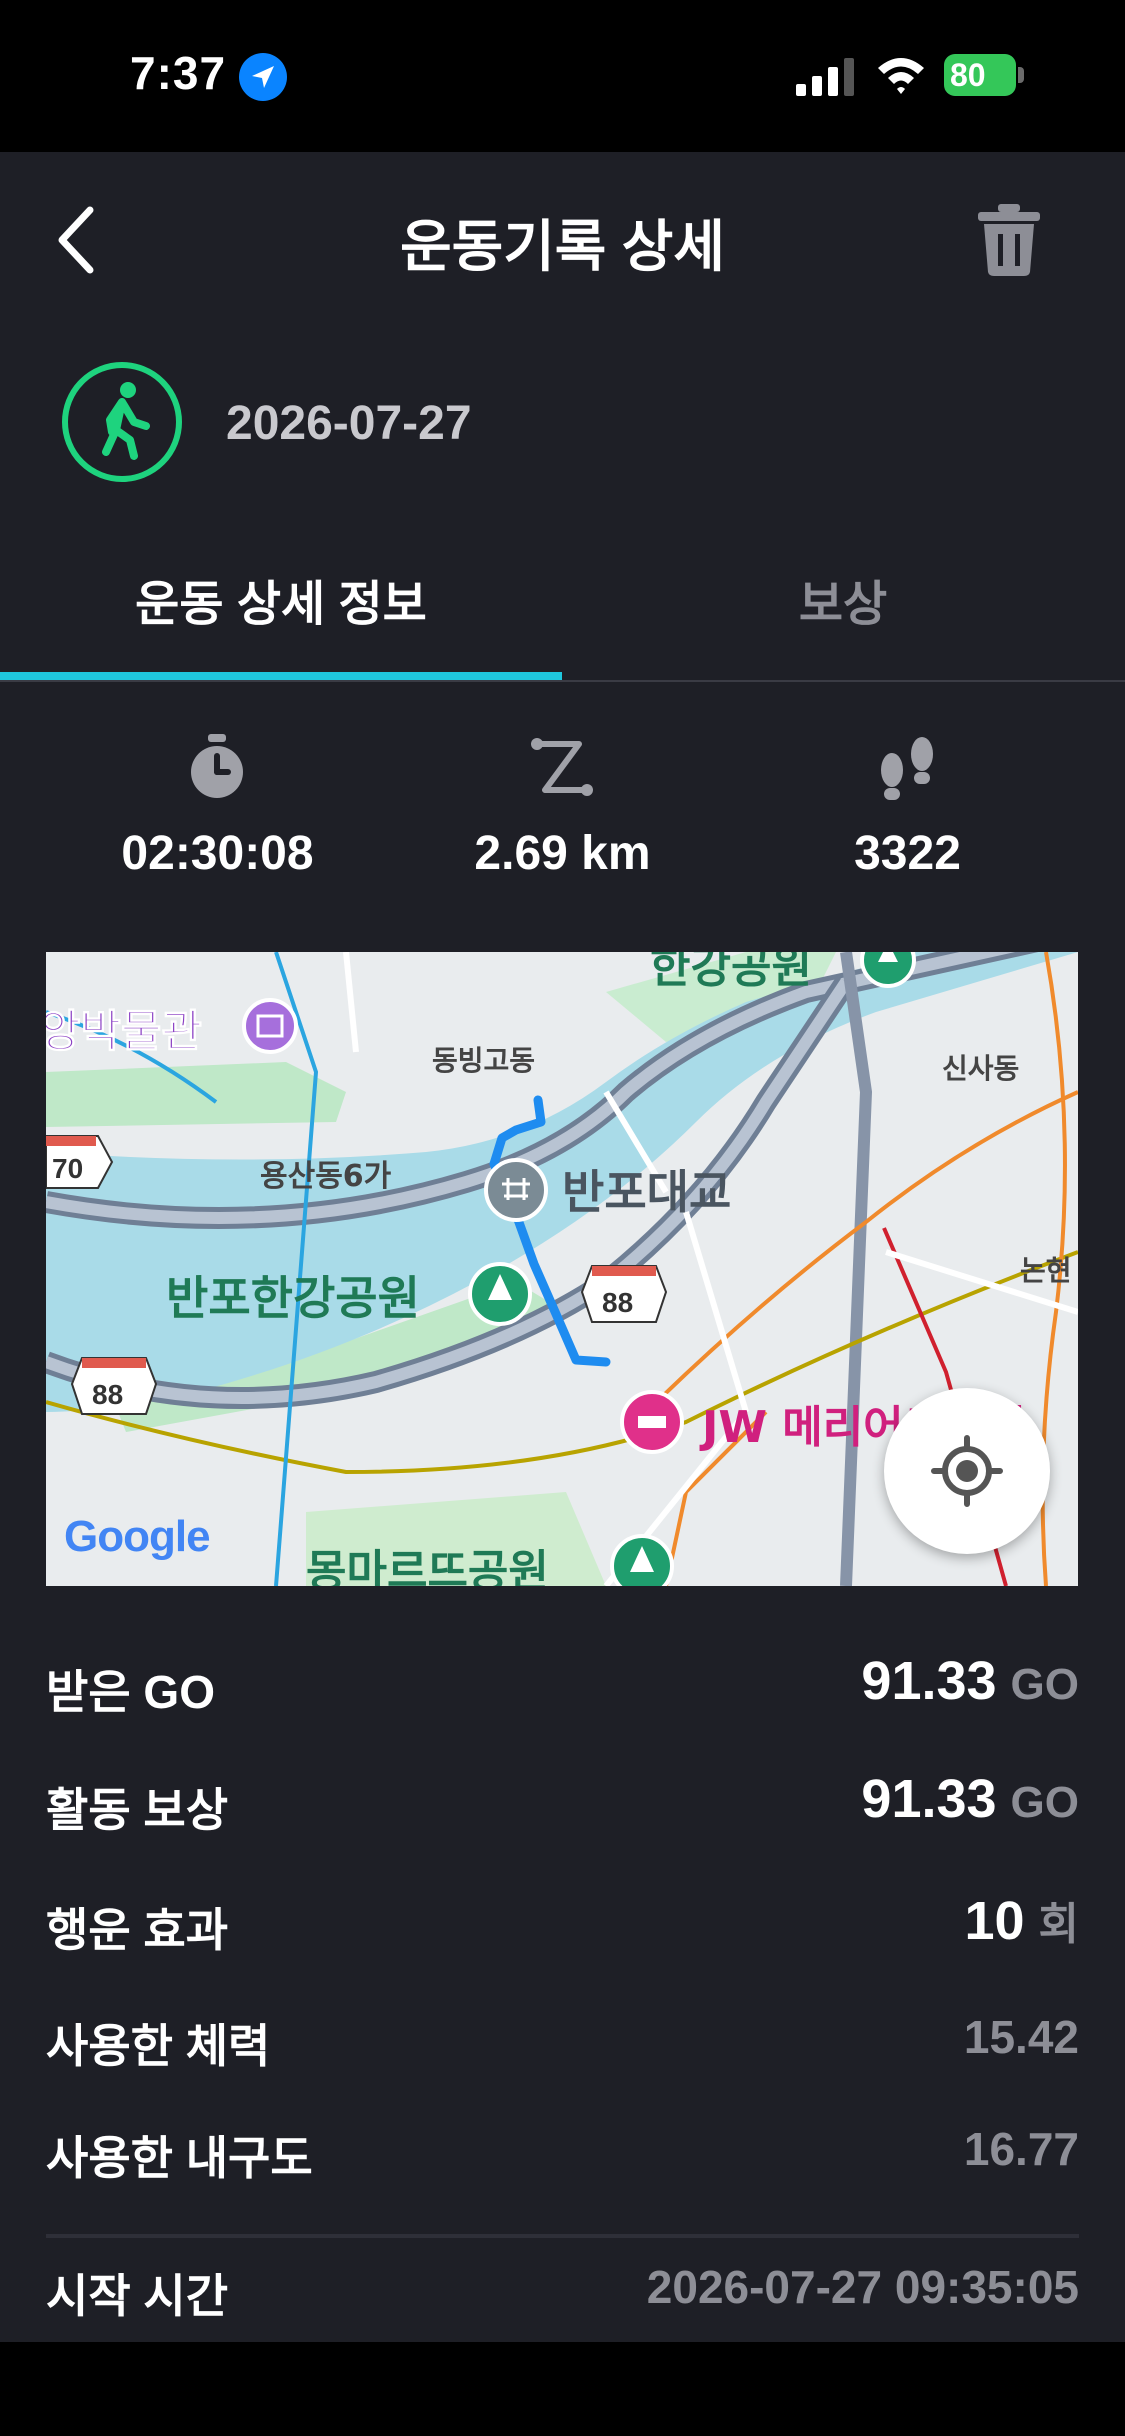 The height and width of the screenshot is (2436, 1125). What do you see at coordinates (1046, 1270) in the screenshot?
I see `map-label-nonhyeon: 논현` at bounding box center [1046, 1270].